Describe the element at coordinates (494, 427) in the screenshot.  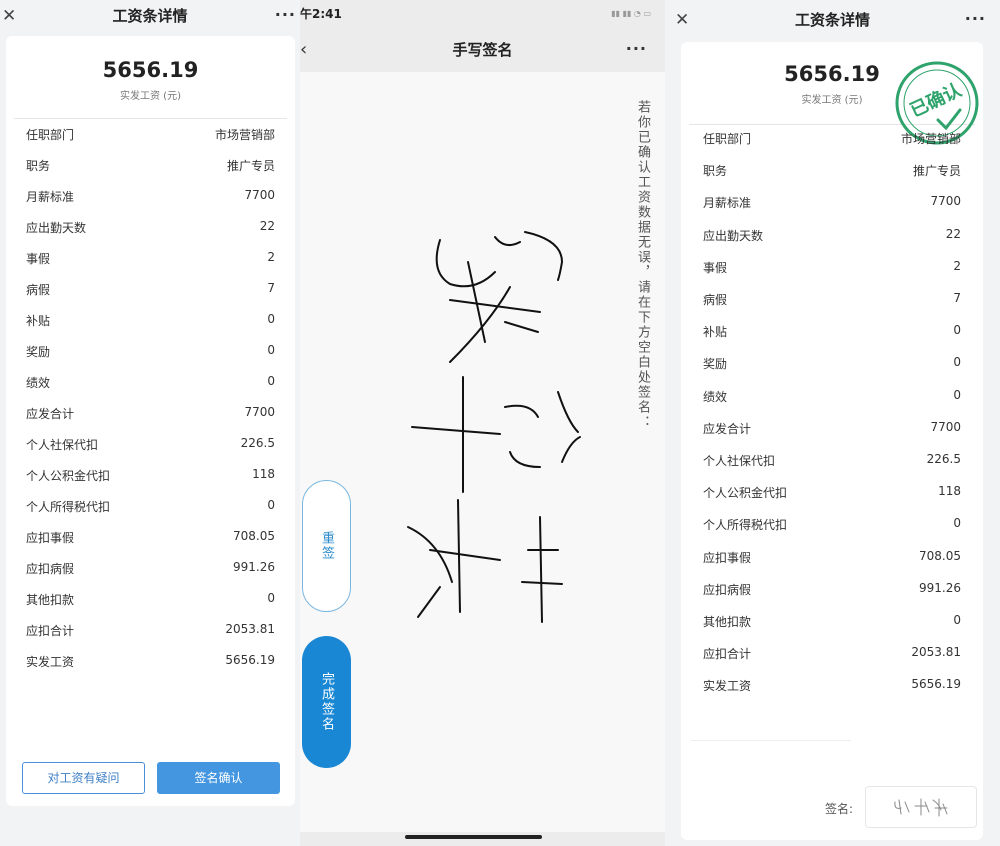
I see `handwritten-signature` at that location.